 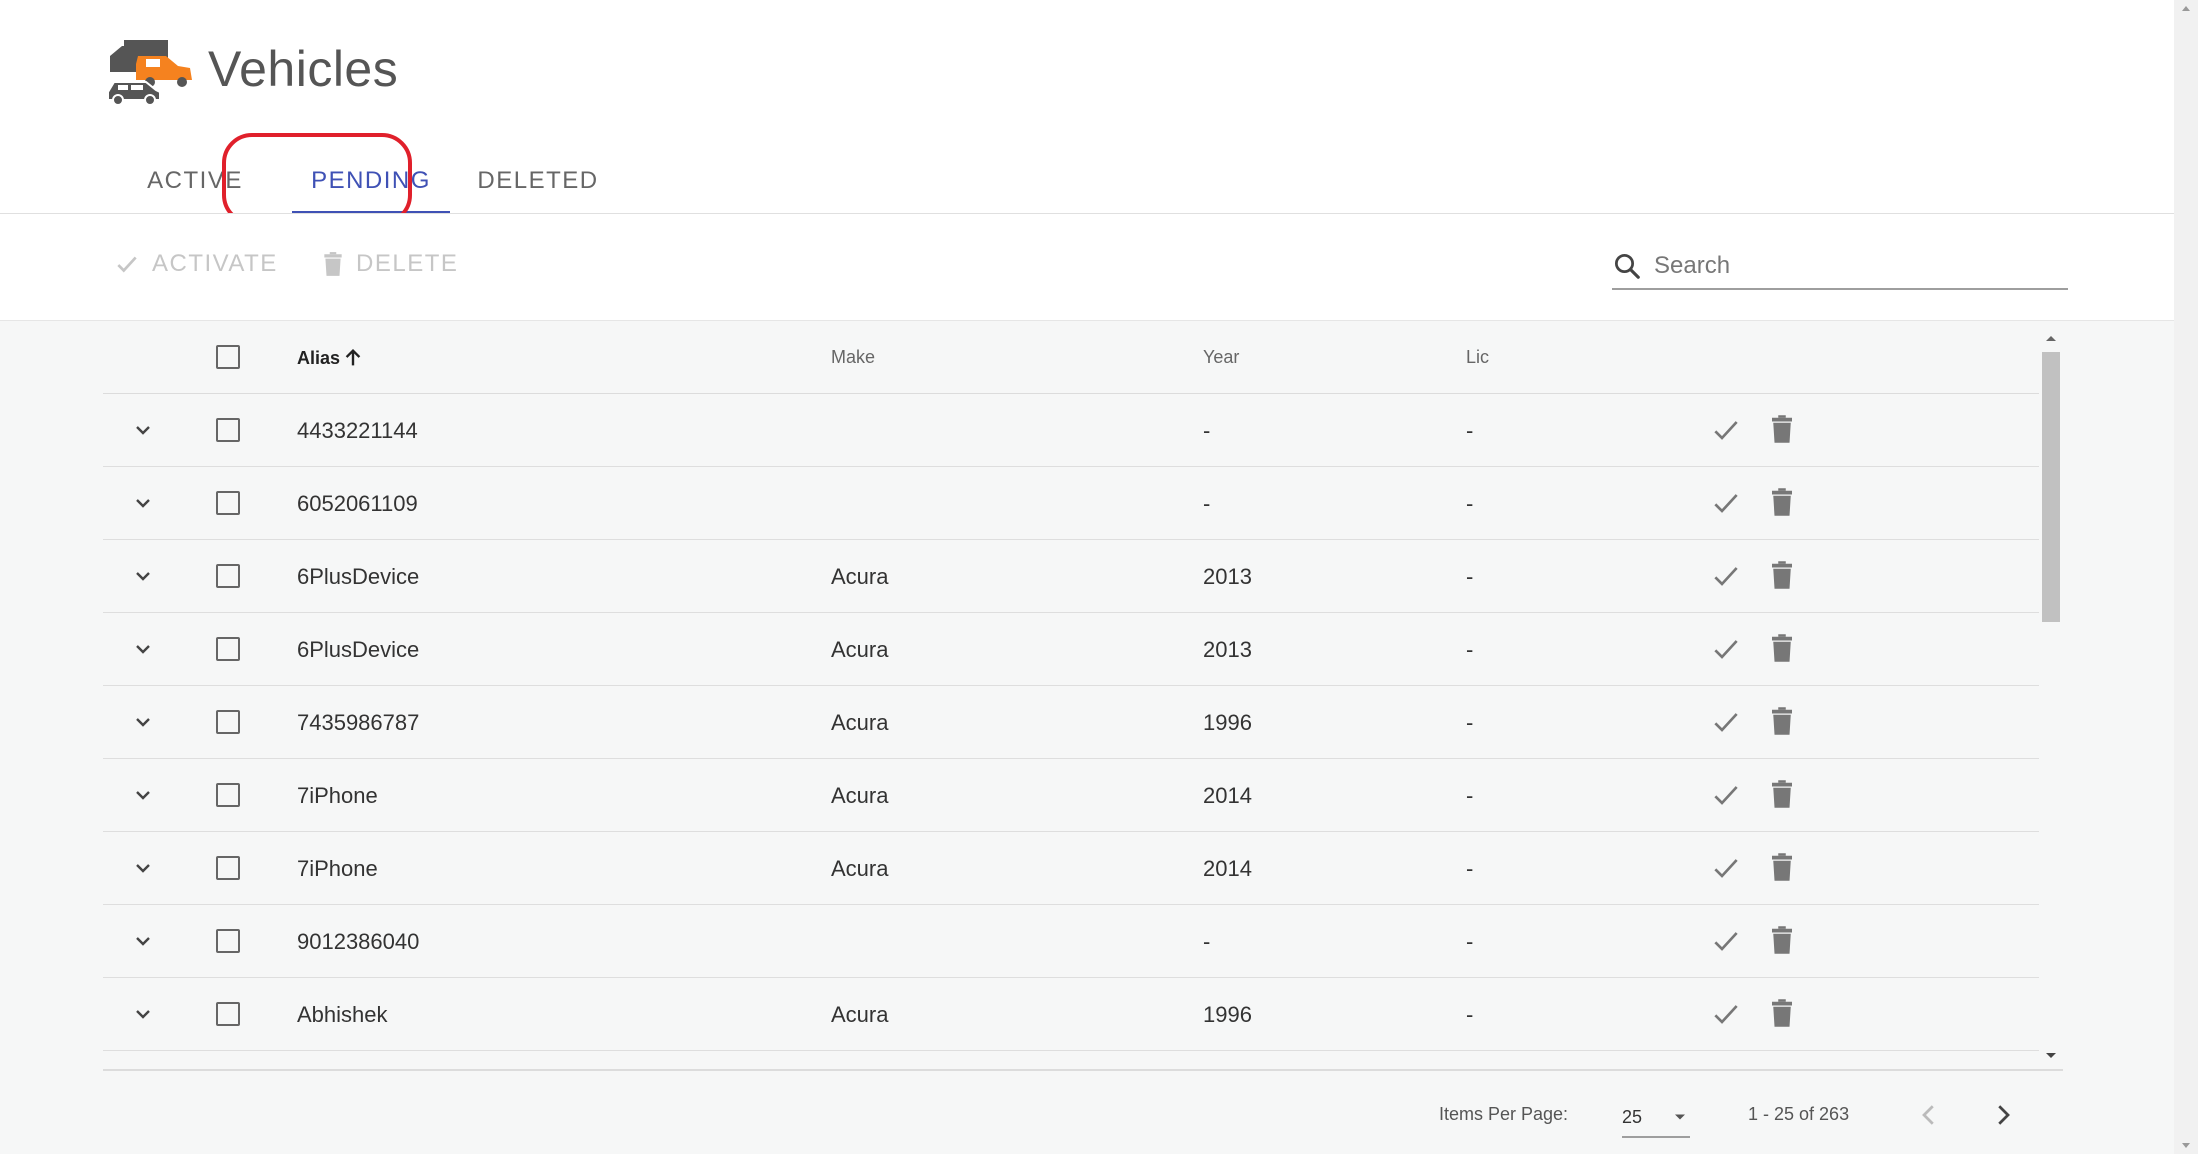 I want to click on tab-pending: PENDING, so click(x=371, y=181).